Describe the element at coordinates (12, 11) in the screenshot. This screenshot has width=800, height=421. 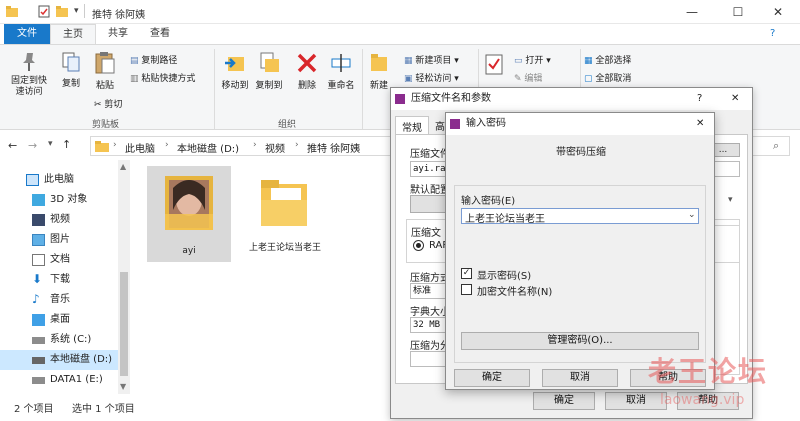
I see `folder-icon` at that location.